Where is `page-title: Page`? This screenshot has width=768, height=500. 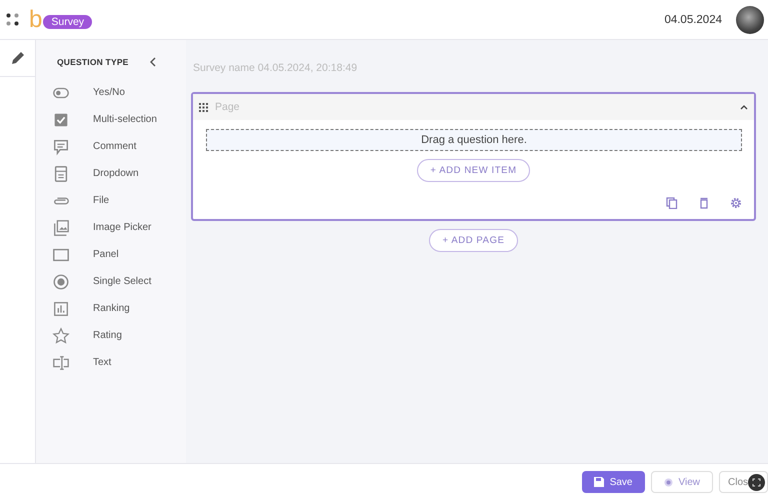 page-title: Page is located at coordinates (227, 107).